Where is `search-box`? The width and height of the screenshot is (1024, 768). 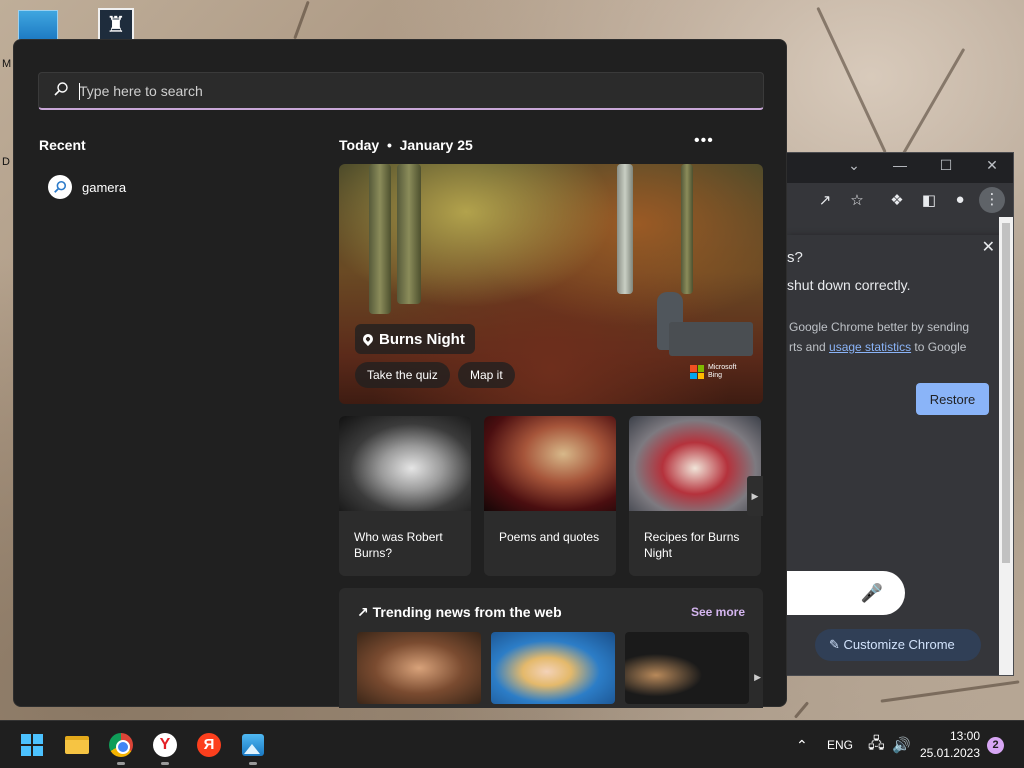
search-box is located at coordinates (401, 91).